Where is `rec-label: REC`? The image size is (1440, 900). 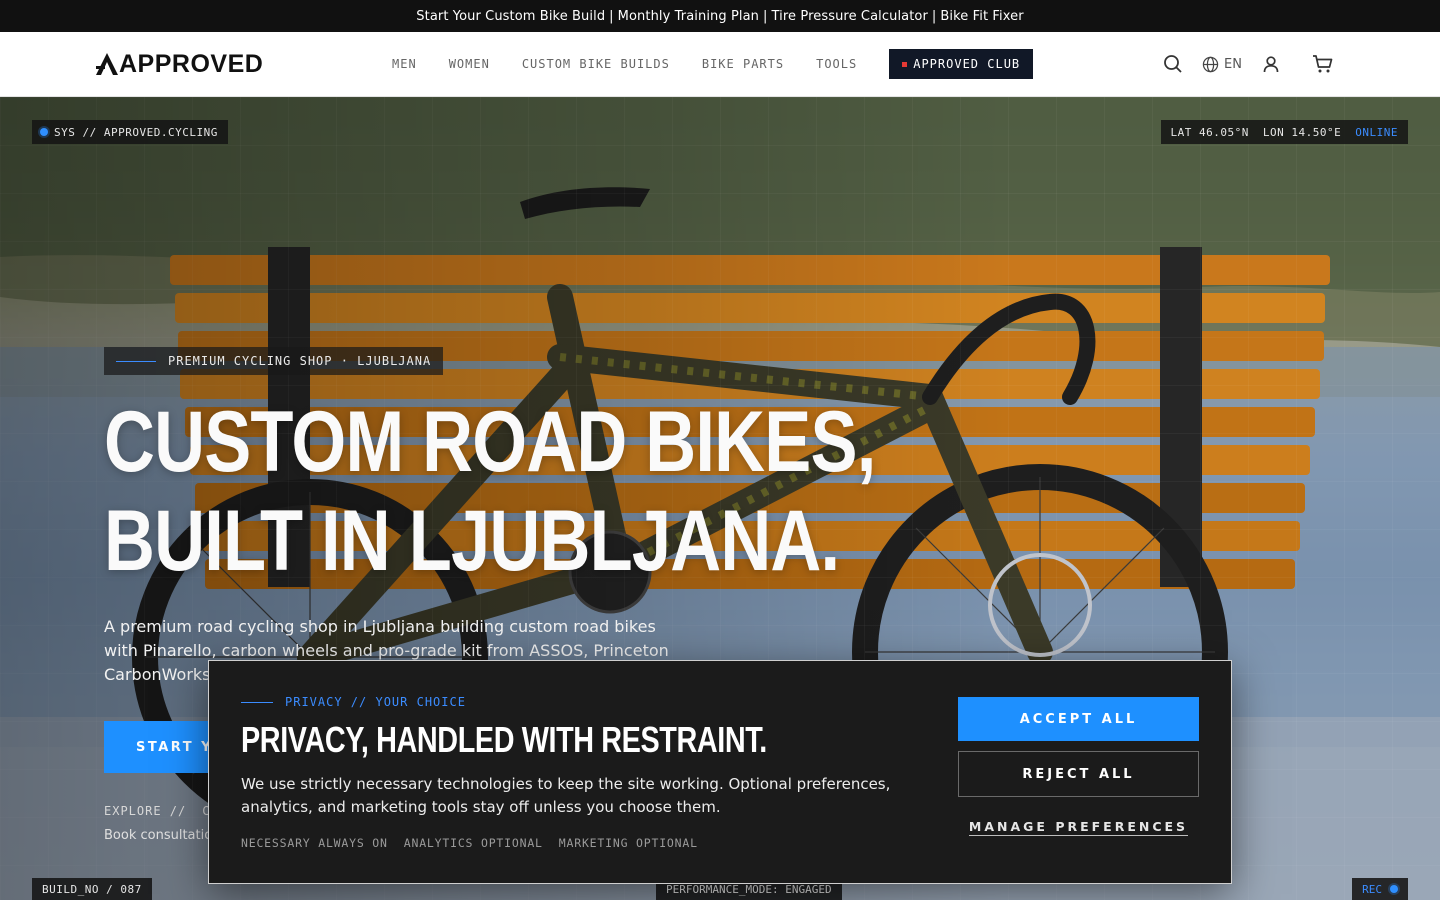 rec-label: REC is located at coordinates (1372, 889).